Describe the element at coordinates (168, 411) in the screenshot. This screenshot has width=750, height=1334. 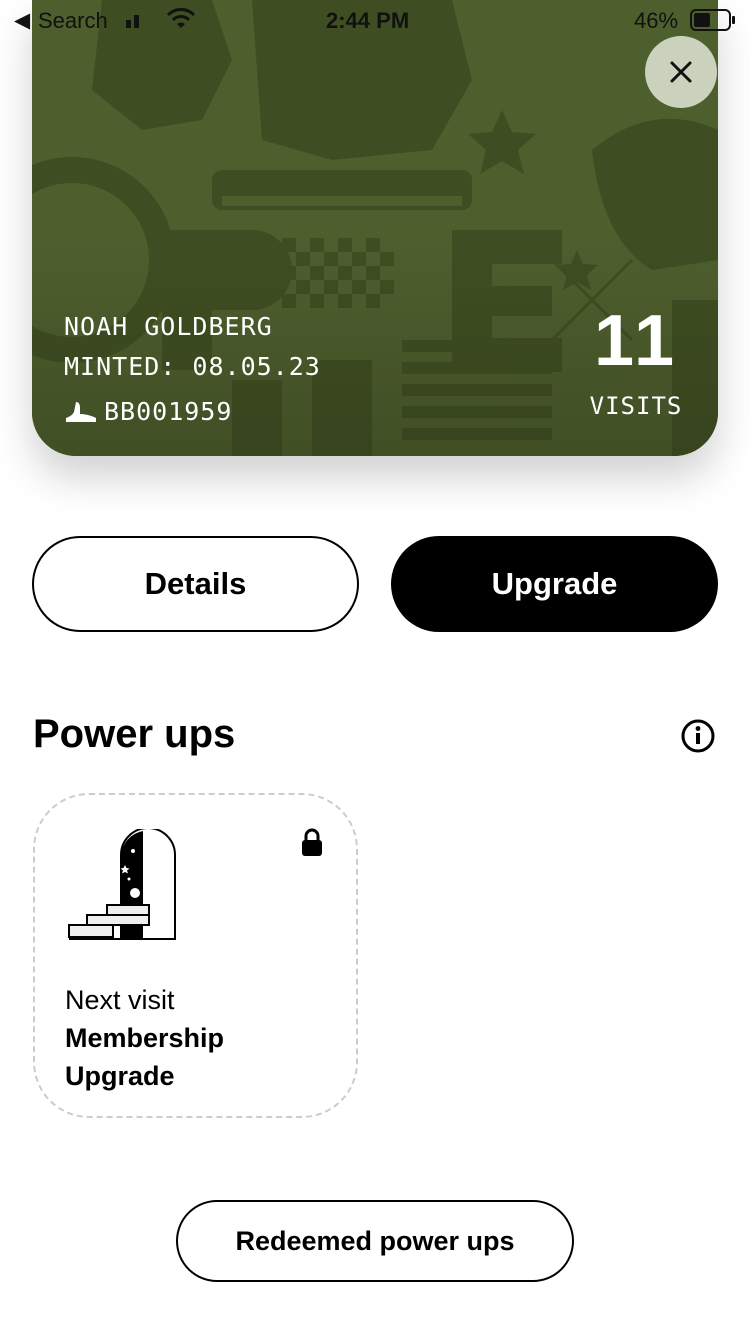
I see `card-id: BB001959` at that location.